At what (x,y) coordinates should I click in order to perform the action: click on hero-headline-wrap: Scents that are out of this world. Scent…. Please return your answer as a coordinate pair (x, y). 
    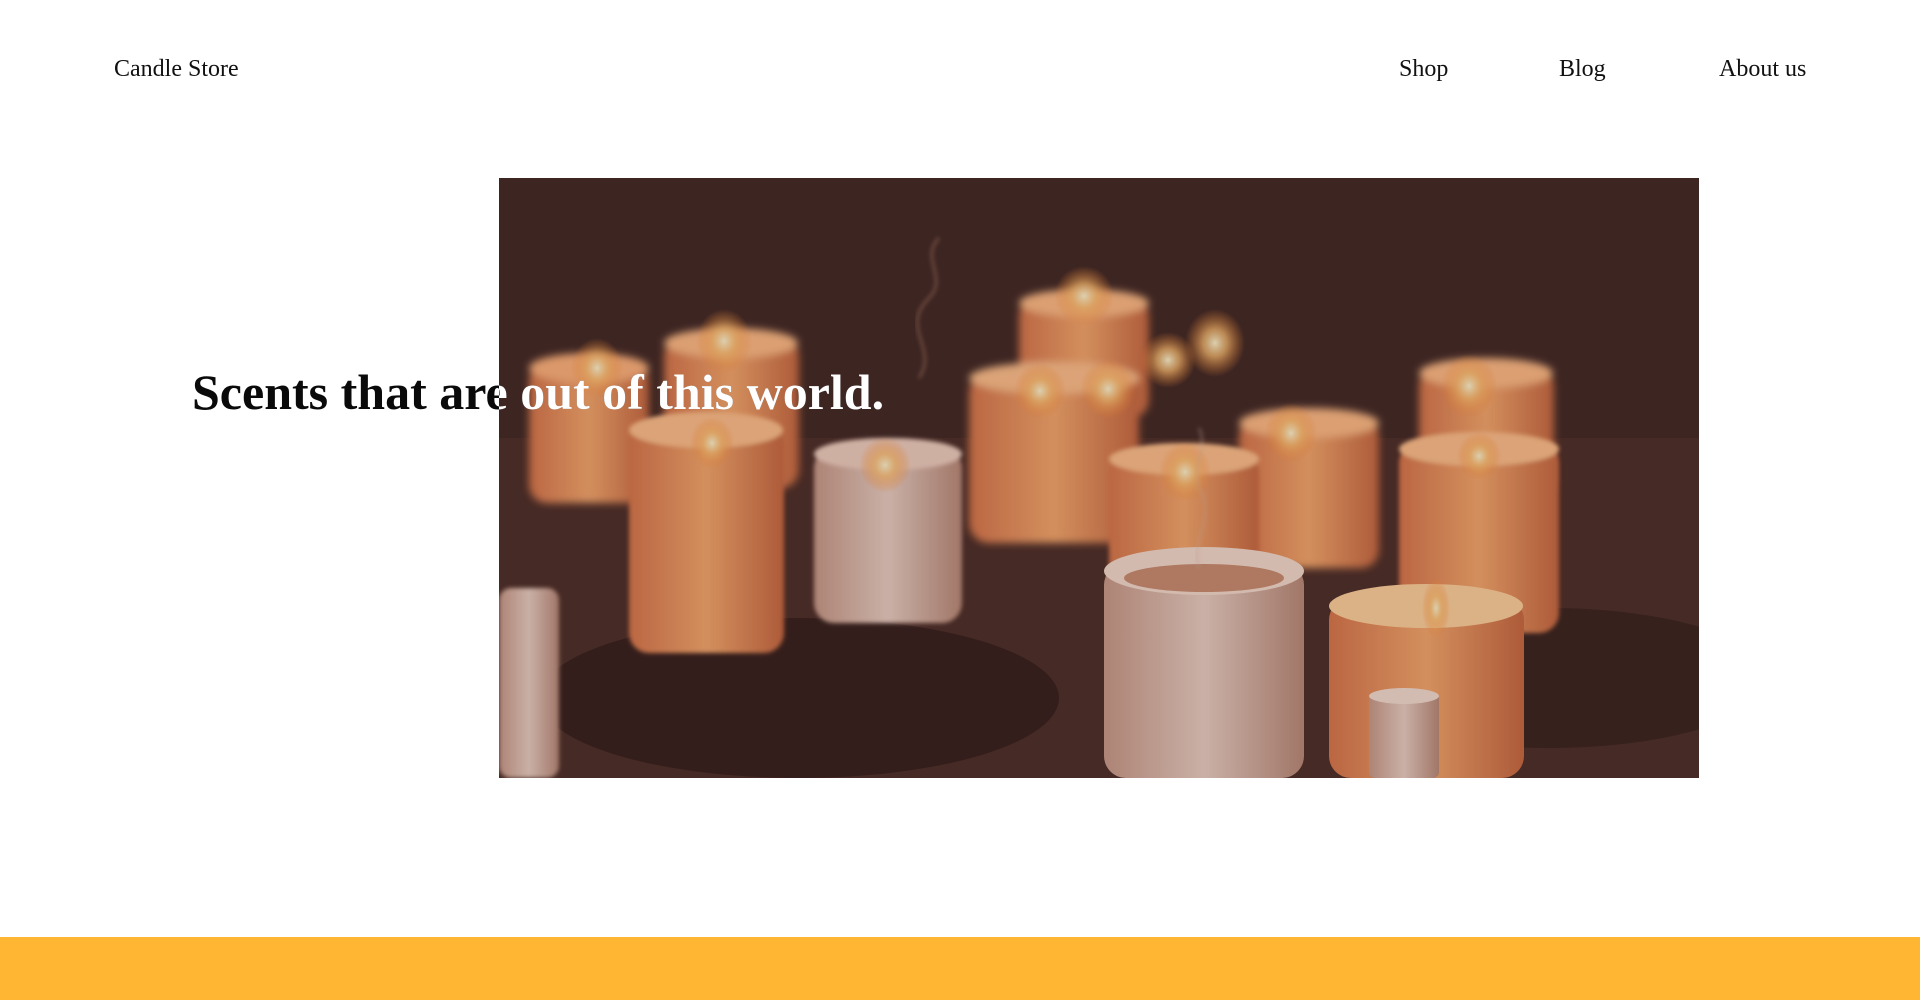
    Looking at the image, I should click on (692, 395).